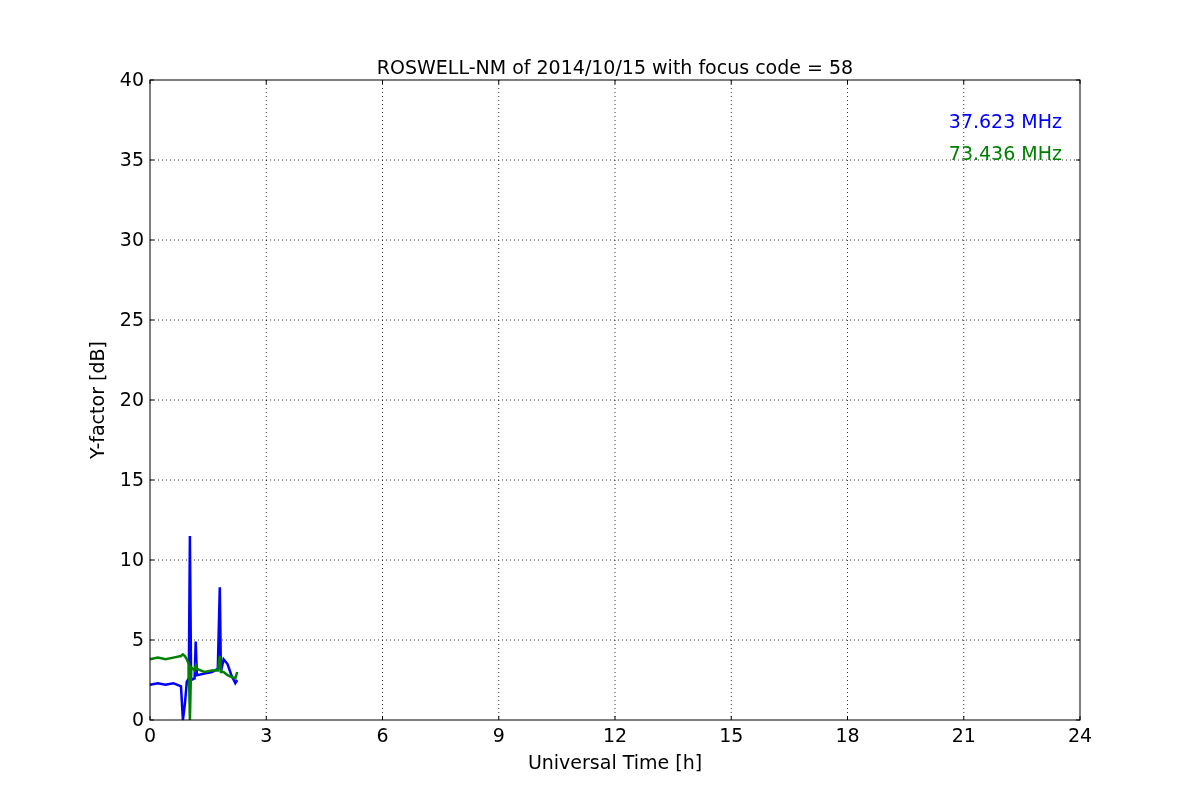 The image size is (1200, 800). I want to click on x-tick-label: 12, so click(615, 735).